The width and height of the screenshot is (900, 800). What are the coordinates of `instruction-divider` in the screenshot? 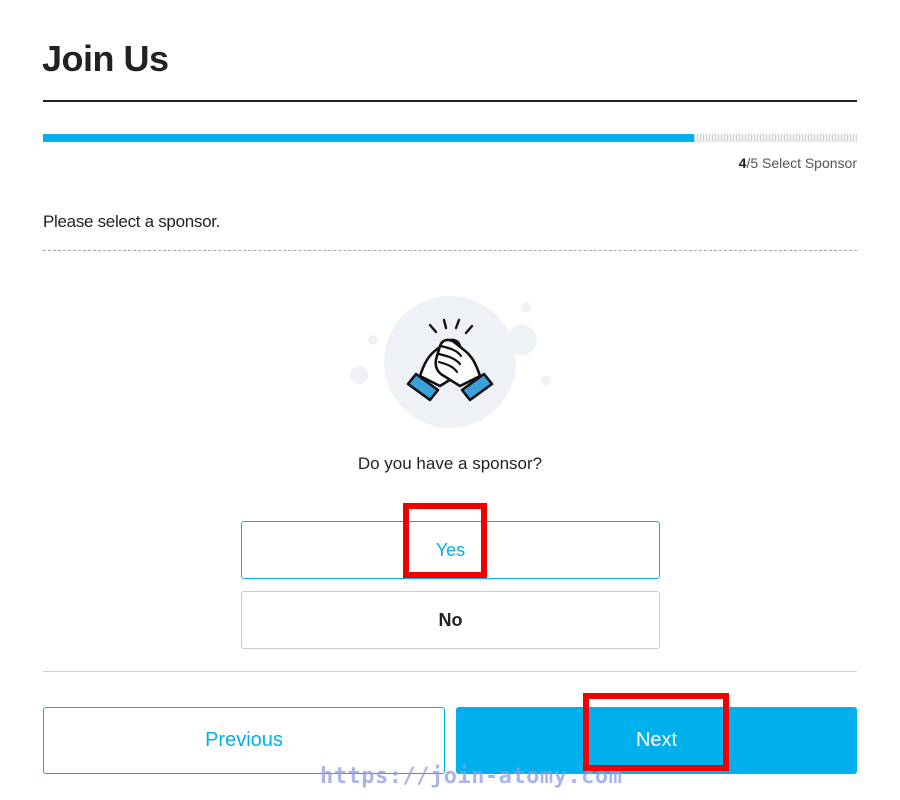 It's located at (450, 250).